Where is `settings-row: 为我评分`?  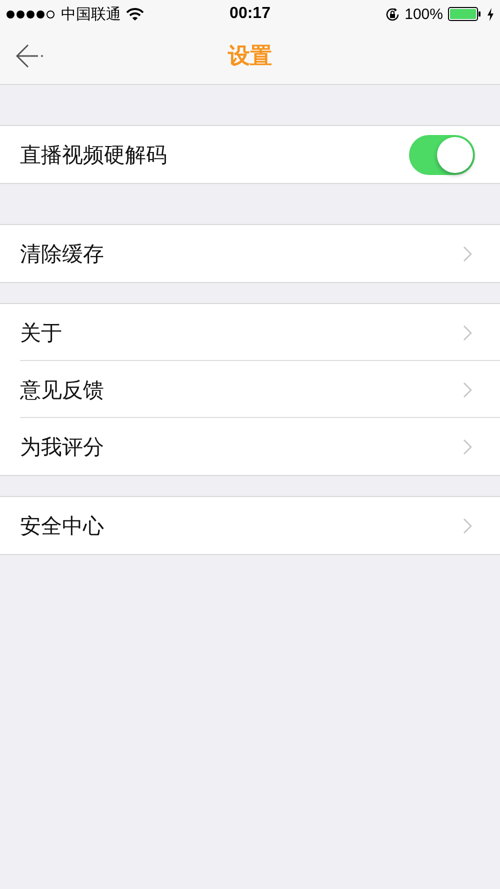
settings-row: 为我评分 is located at coordinates (250, 446).